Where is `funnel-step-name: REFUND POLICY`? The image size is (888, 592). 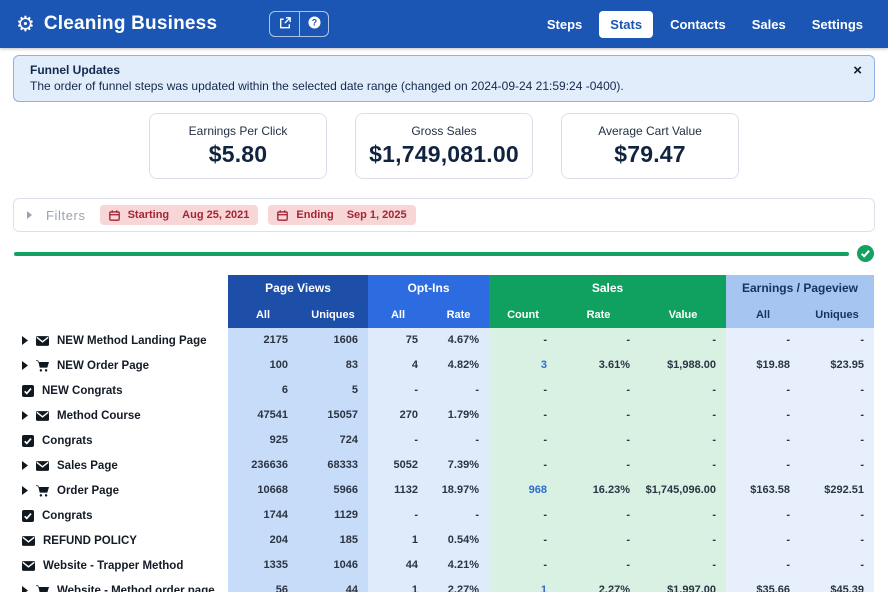 funnel-step-name: REFUND POLICY is located at coordinates (114, 540).